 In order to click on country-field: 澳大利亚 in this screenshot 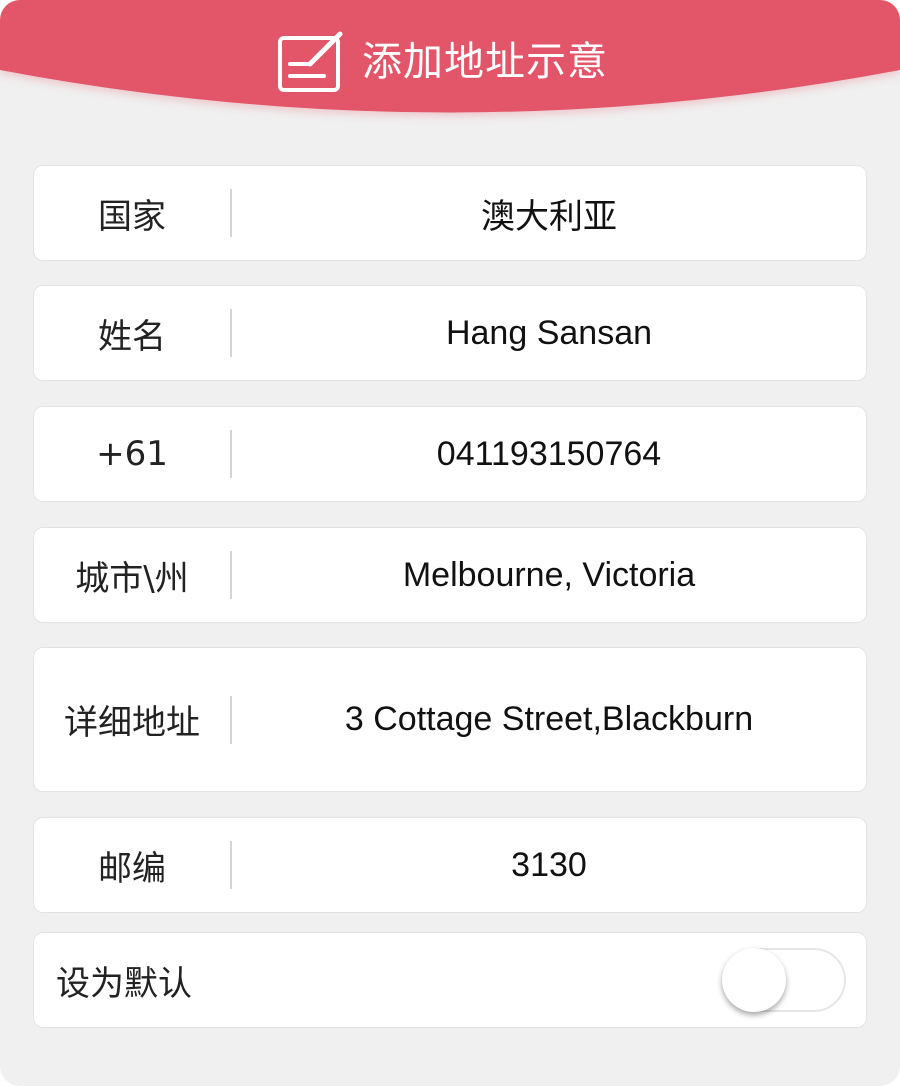, I will do `click(549, 213)`.